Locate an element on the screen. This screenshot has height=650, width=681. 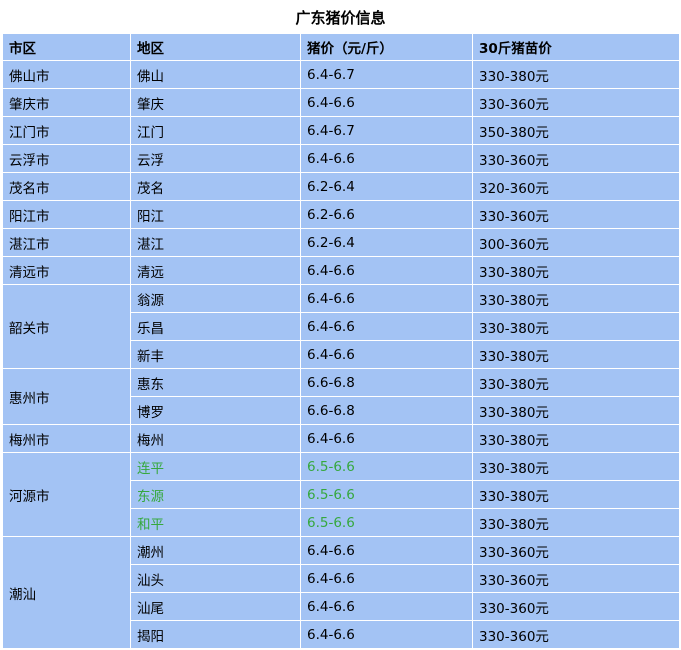
table-row: 韶关市 翁源 6.4-6.6 330-380元 is located at coordinates (341, 326).